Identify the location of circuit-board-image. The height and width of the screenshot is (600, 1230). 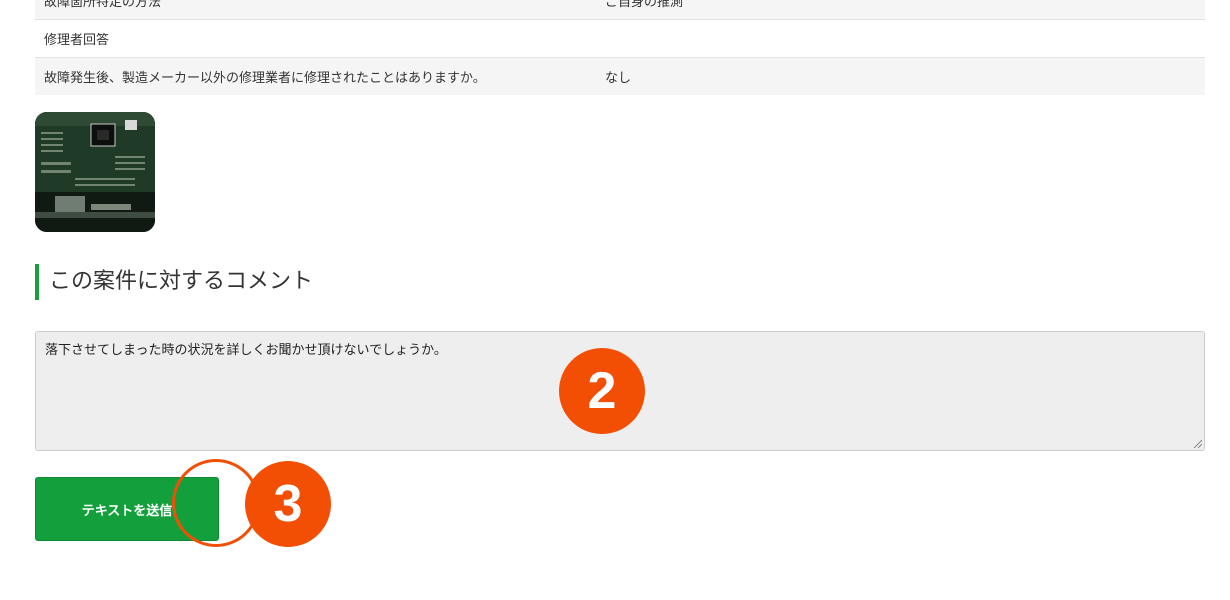
(95, 172).